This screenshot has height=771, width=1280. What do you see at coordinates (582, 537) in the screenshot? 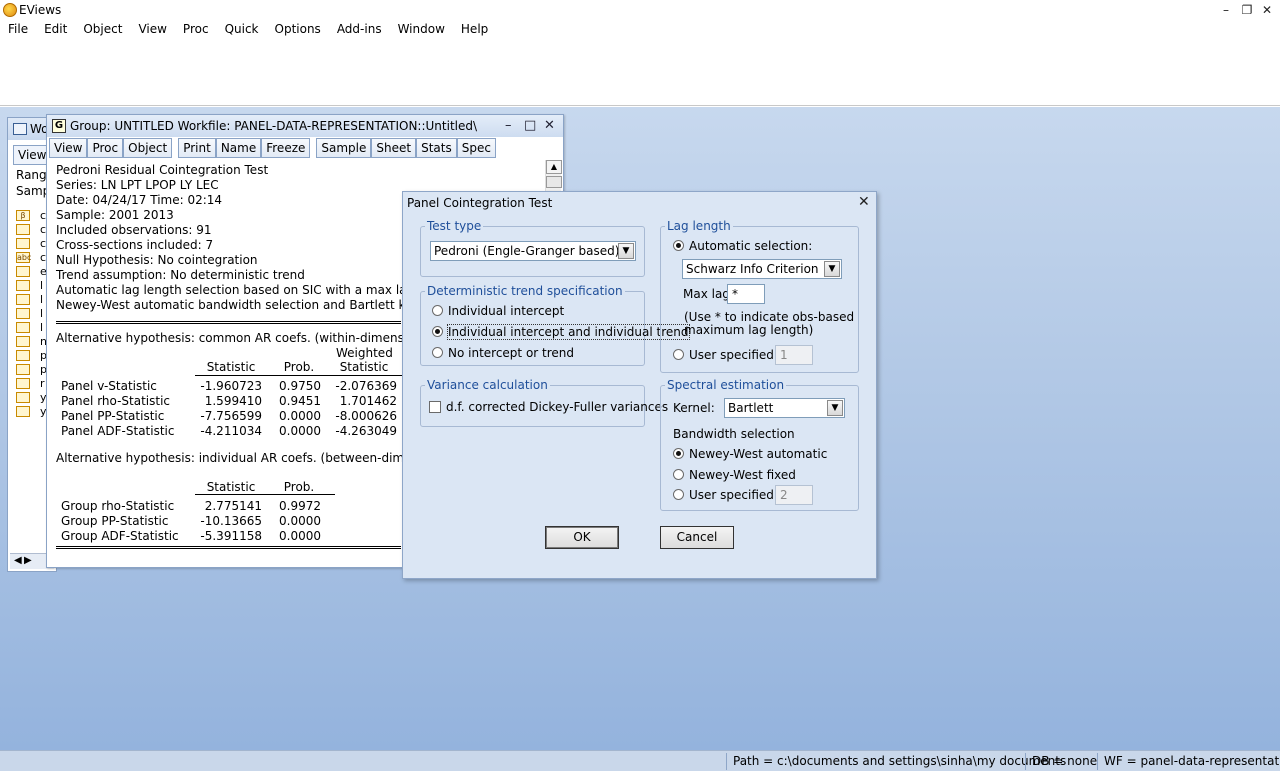
I see `ok-button: OK` at bounding box center [582, 537].